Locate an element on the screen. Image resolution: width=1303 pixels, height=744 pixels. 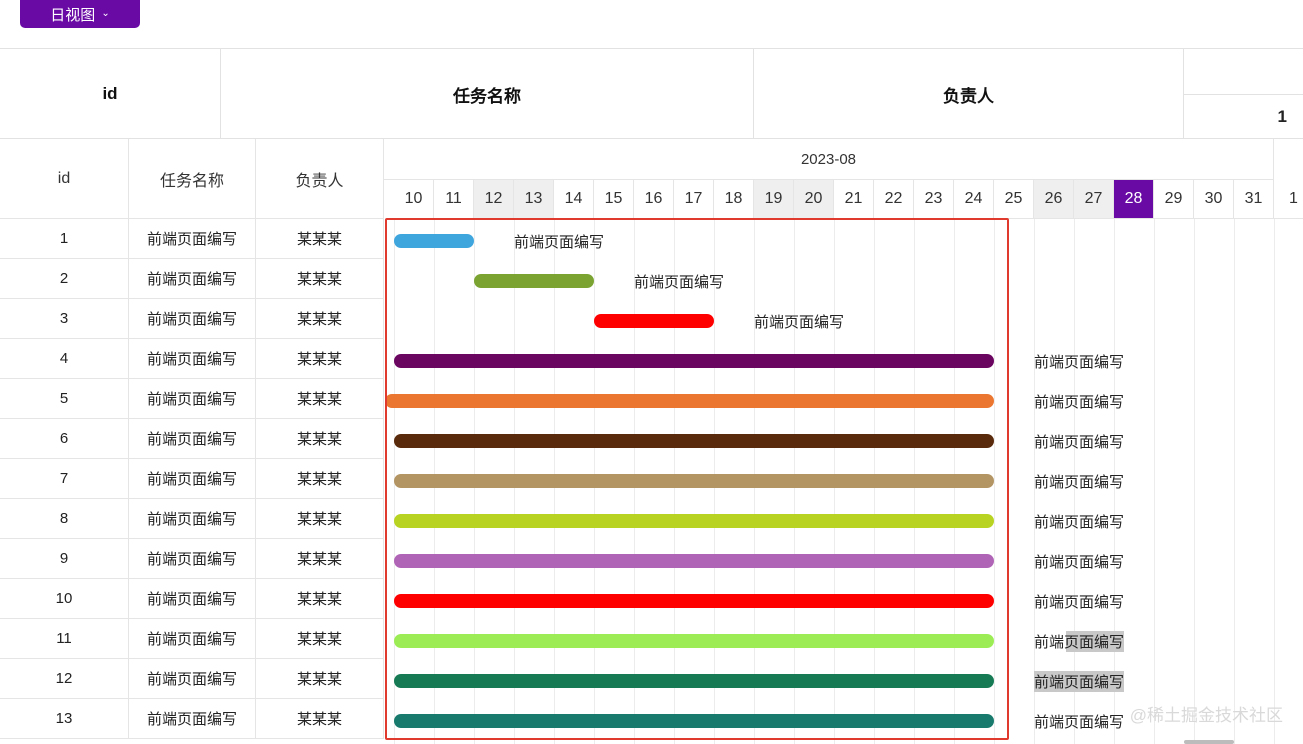
row-id-cell: 1 is located at coordinates (64, 239).